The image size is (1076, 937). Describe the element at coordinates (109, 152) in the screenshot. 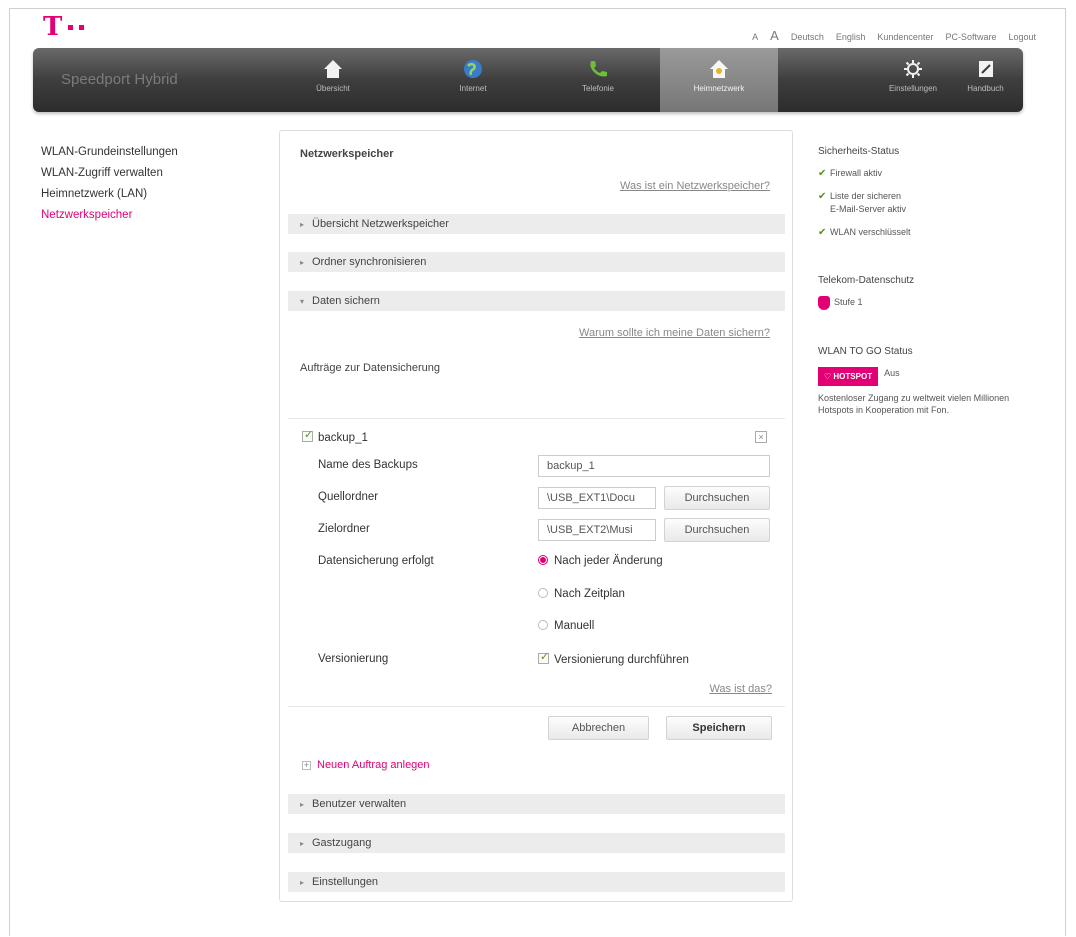

I see `sidebar-item-wlan-grundeinstellungen: WLAN-Grundeinstellungen` at that location.